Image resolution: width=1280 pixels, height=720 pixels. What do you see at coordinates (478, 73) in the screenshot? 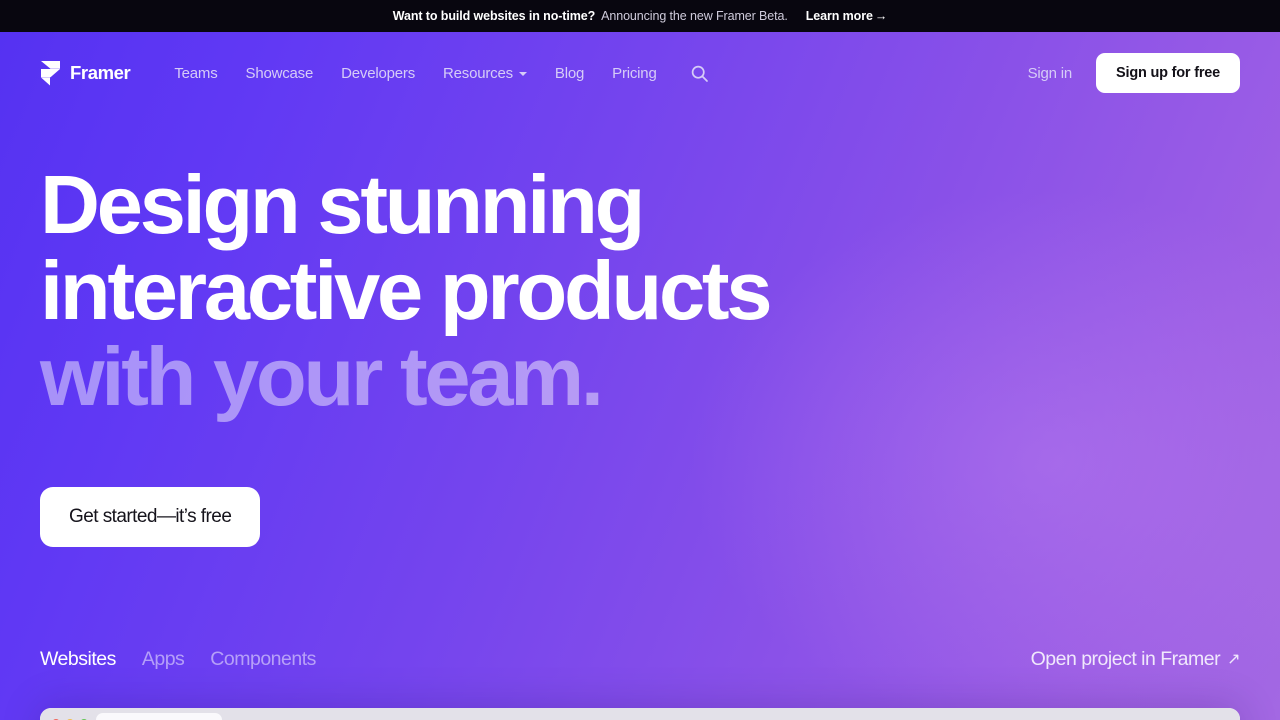
I see `nav-link-label: Resources` at bounding box center [478, 73].